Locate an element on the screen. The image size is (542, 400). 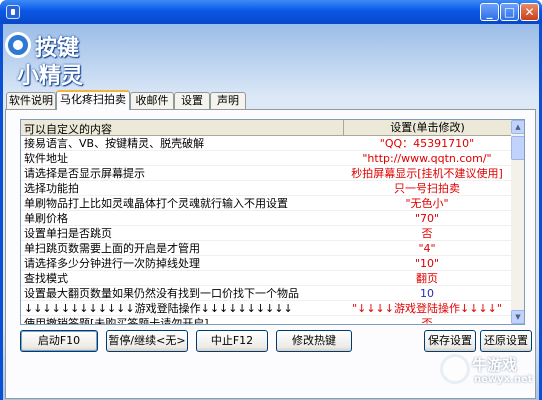
edit-hotkey-button: 修改热键 is located at coordinates (314, 341).